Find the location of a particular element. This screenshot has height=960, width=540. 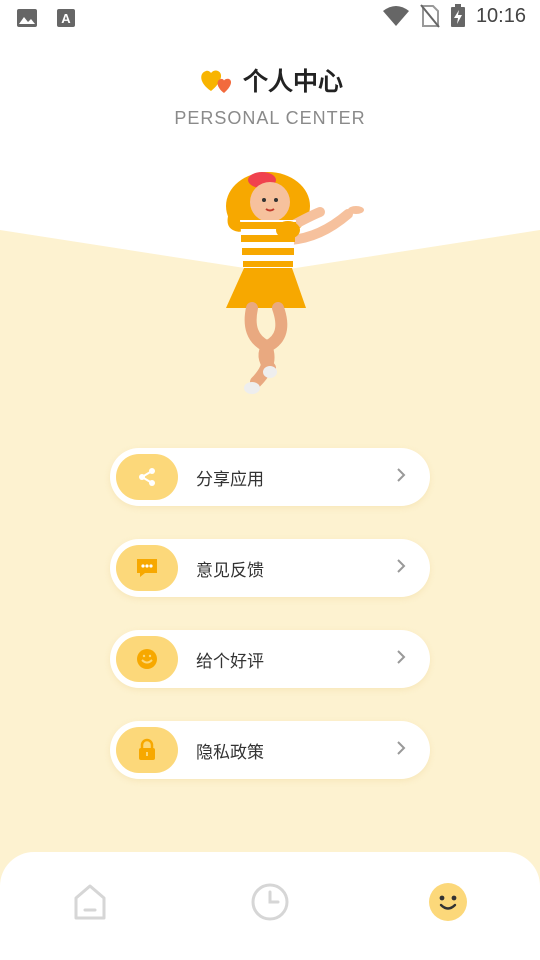

clock-time: 10:16 is located at coordinates (500, 15).